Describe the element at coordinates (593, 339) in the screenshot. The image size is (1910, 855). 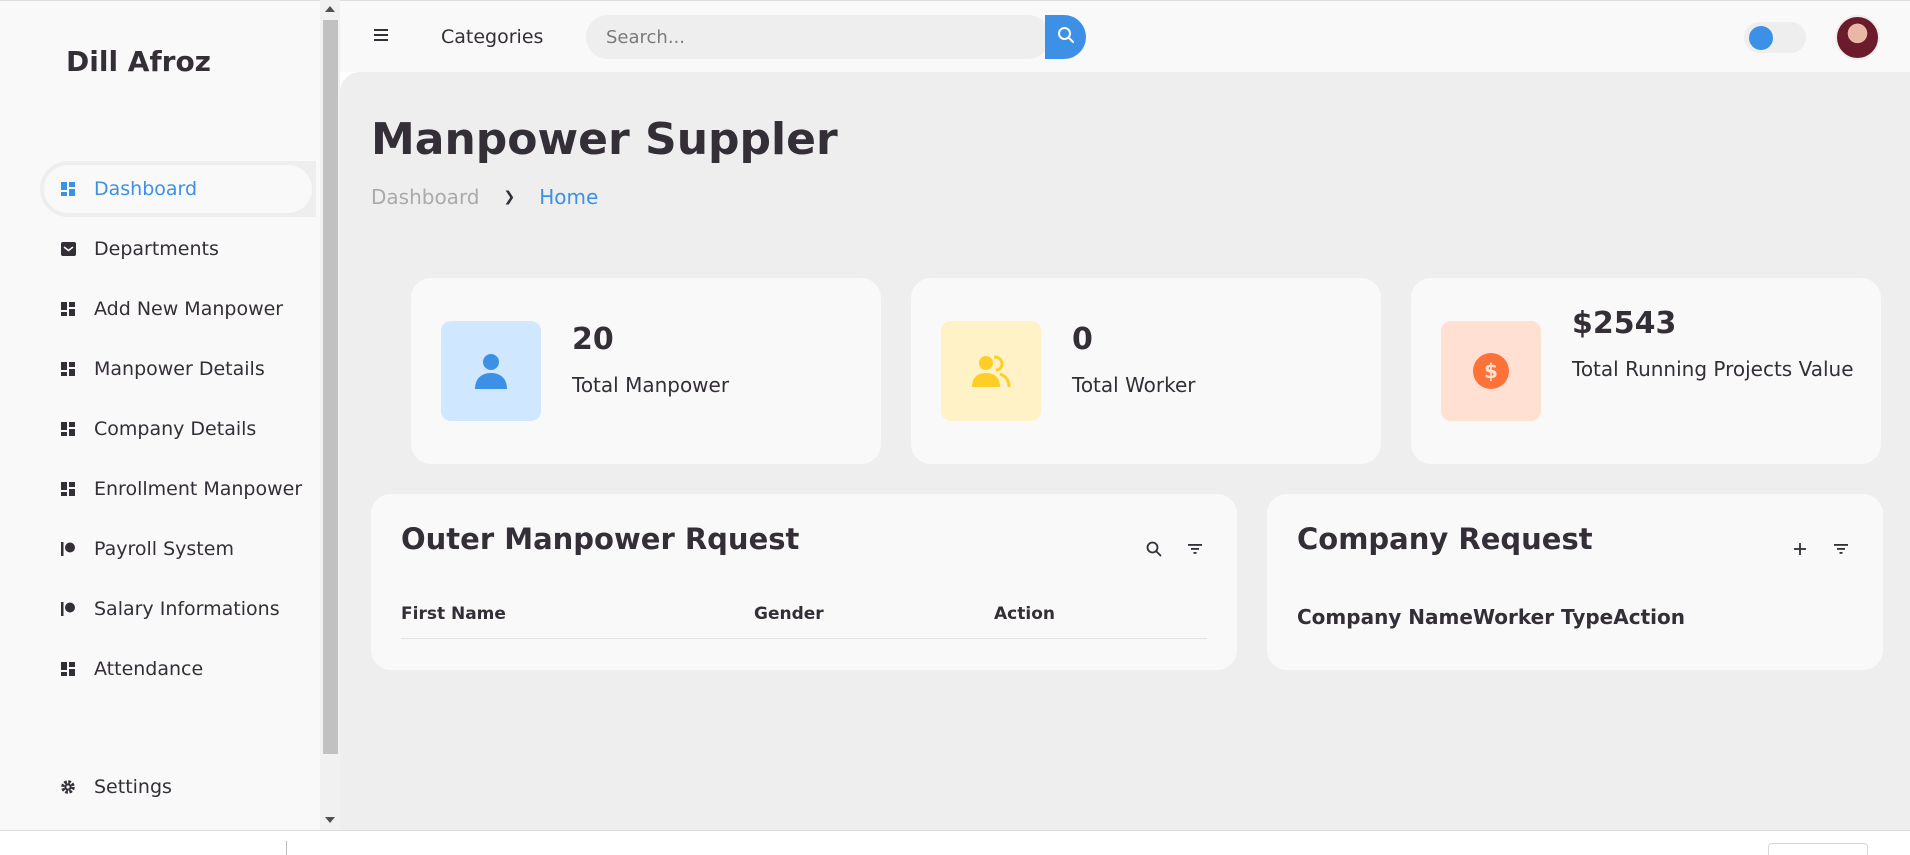
I see `stat-value: 20` at that location.